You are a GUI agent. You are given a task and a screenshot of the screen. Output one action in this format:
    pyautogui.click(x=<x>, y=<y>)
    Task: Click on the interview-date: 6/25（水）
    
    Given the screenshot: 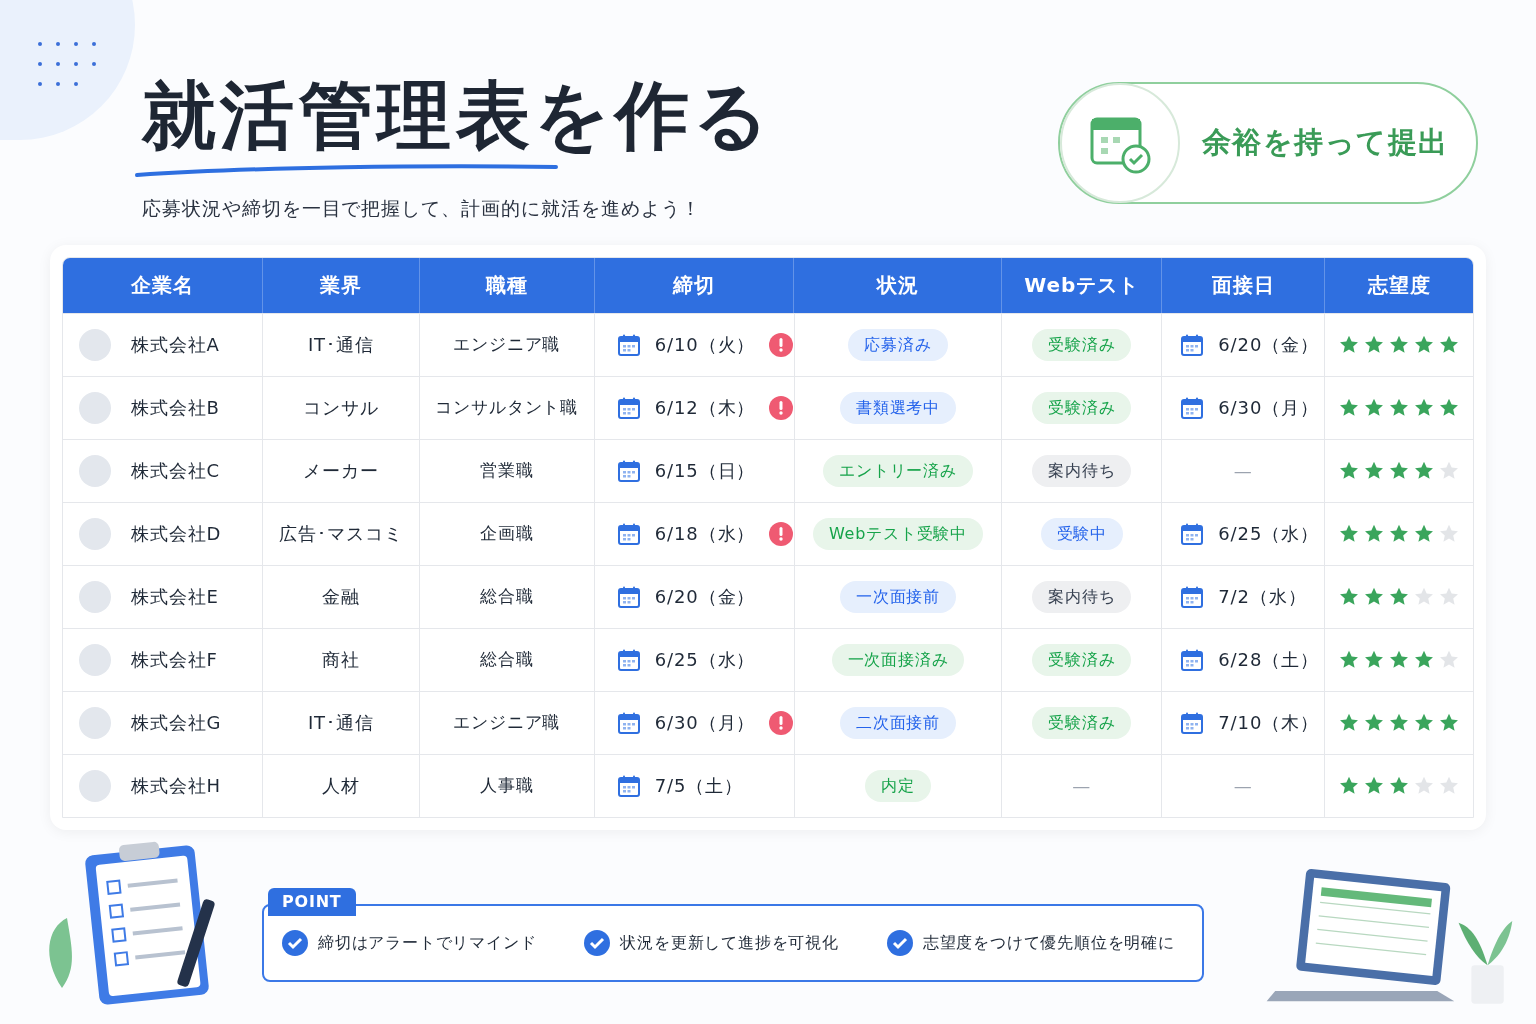 What is the action you would take?
    pyautogui.click(x=1268, y=534)
    